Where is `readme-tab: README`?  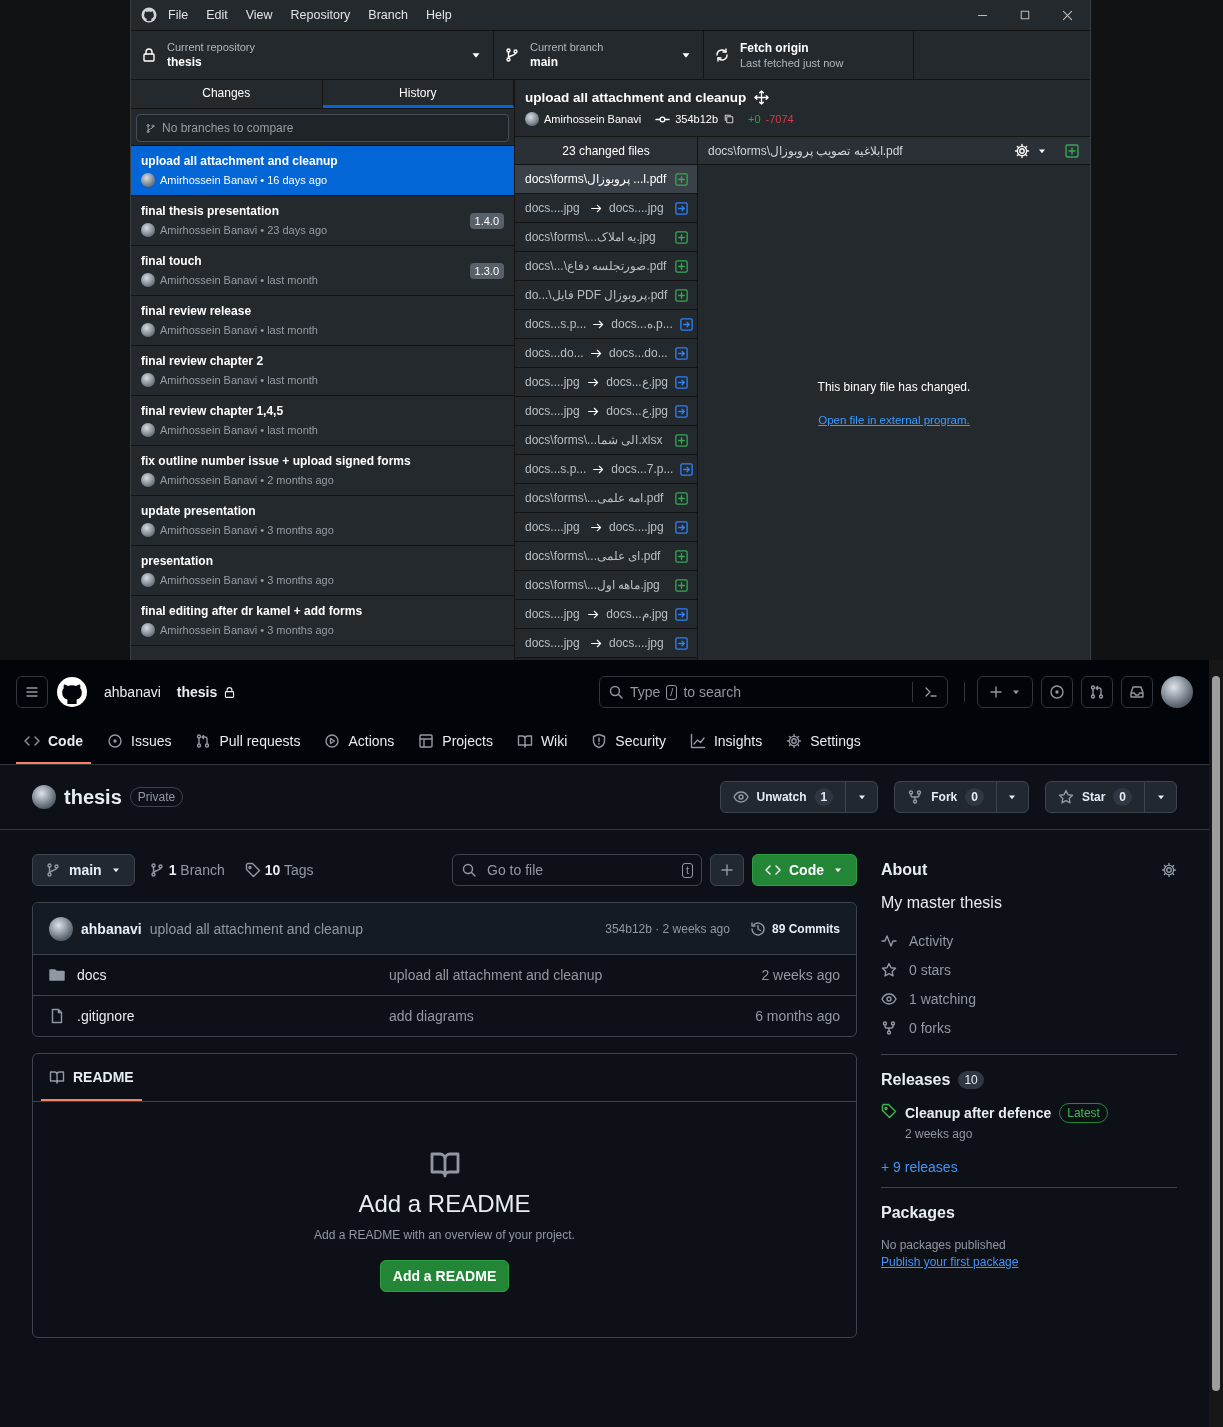
readme-tab: README is located at coordinates (91, 1078).